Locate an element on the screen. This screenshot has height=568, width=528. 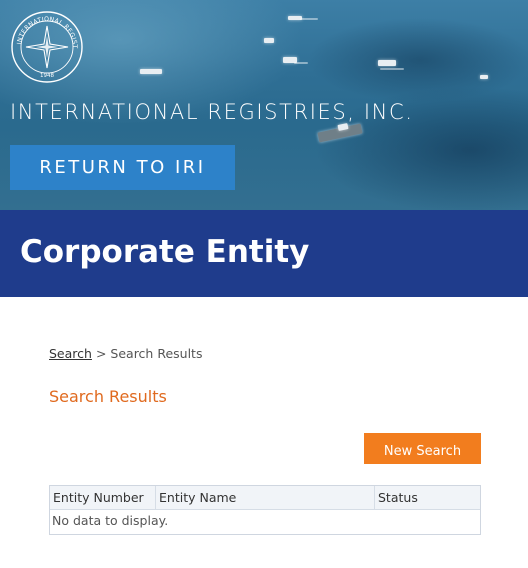
new-search-button: New Search is located at coordinates (422, 448).